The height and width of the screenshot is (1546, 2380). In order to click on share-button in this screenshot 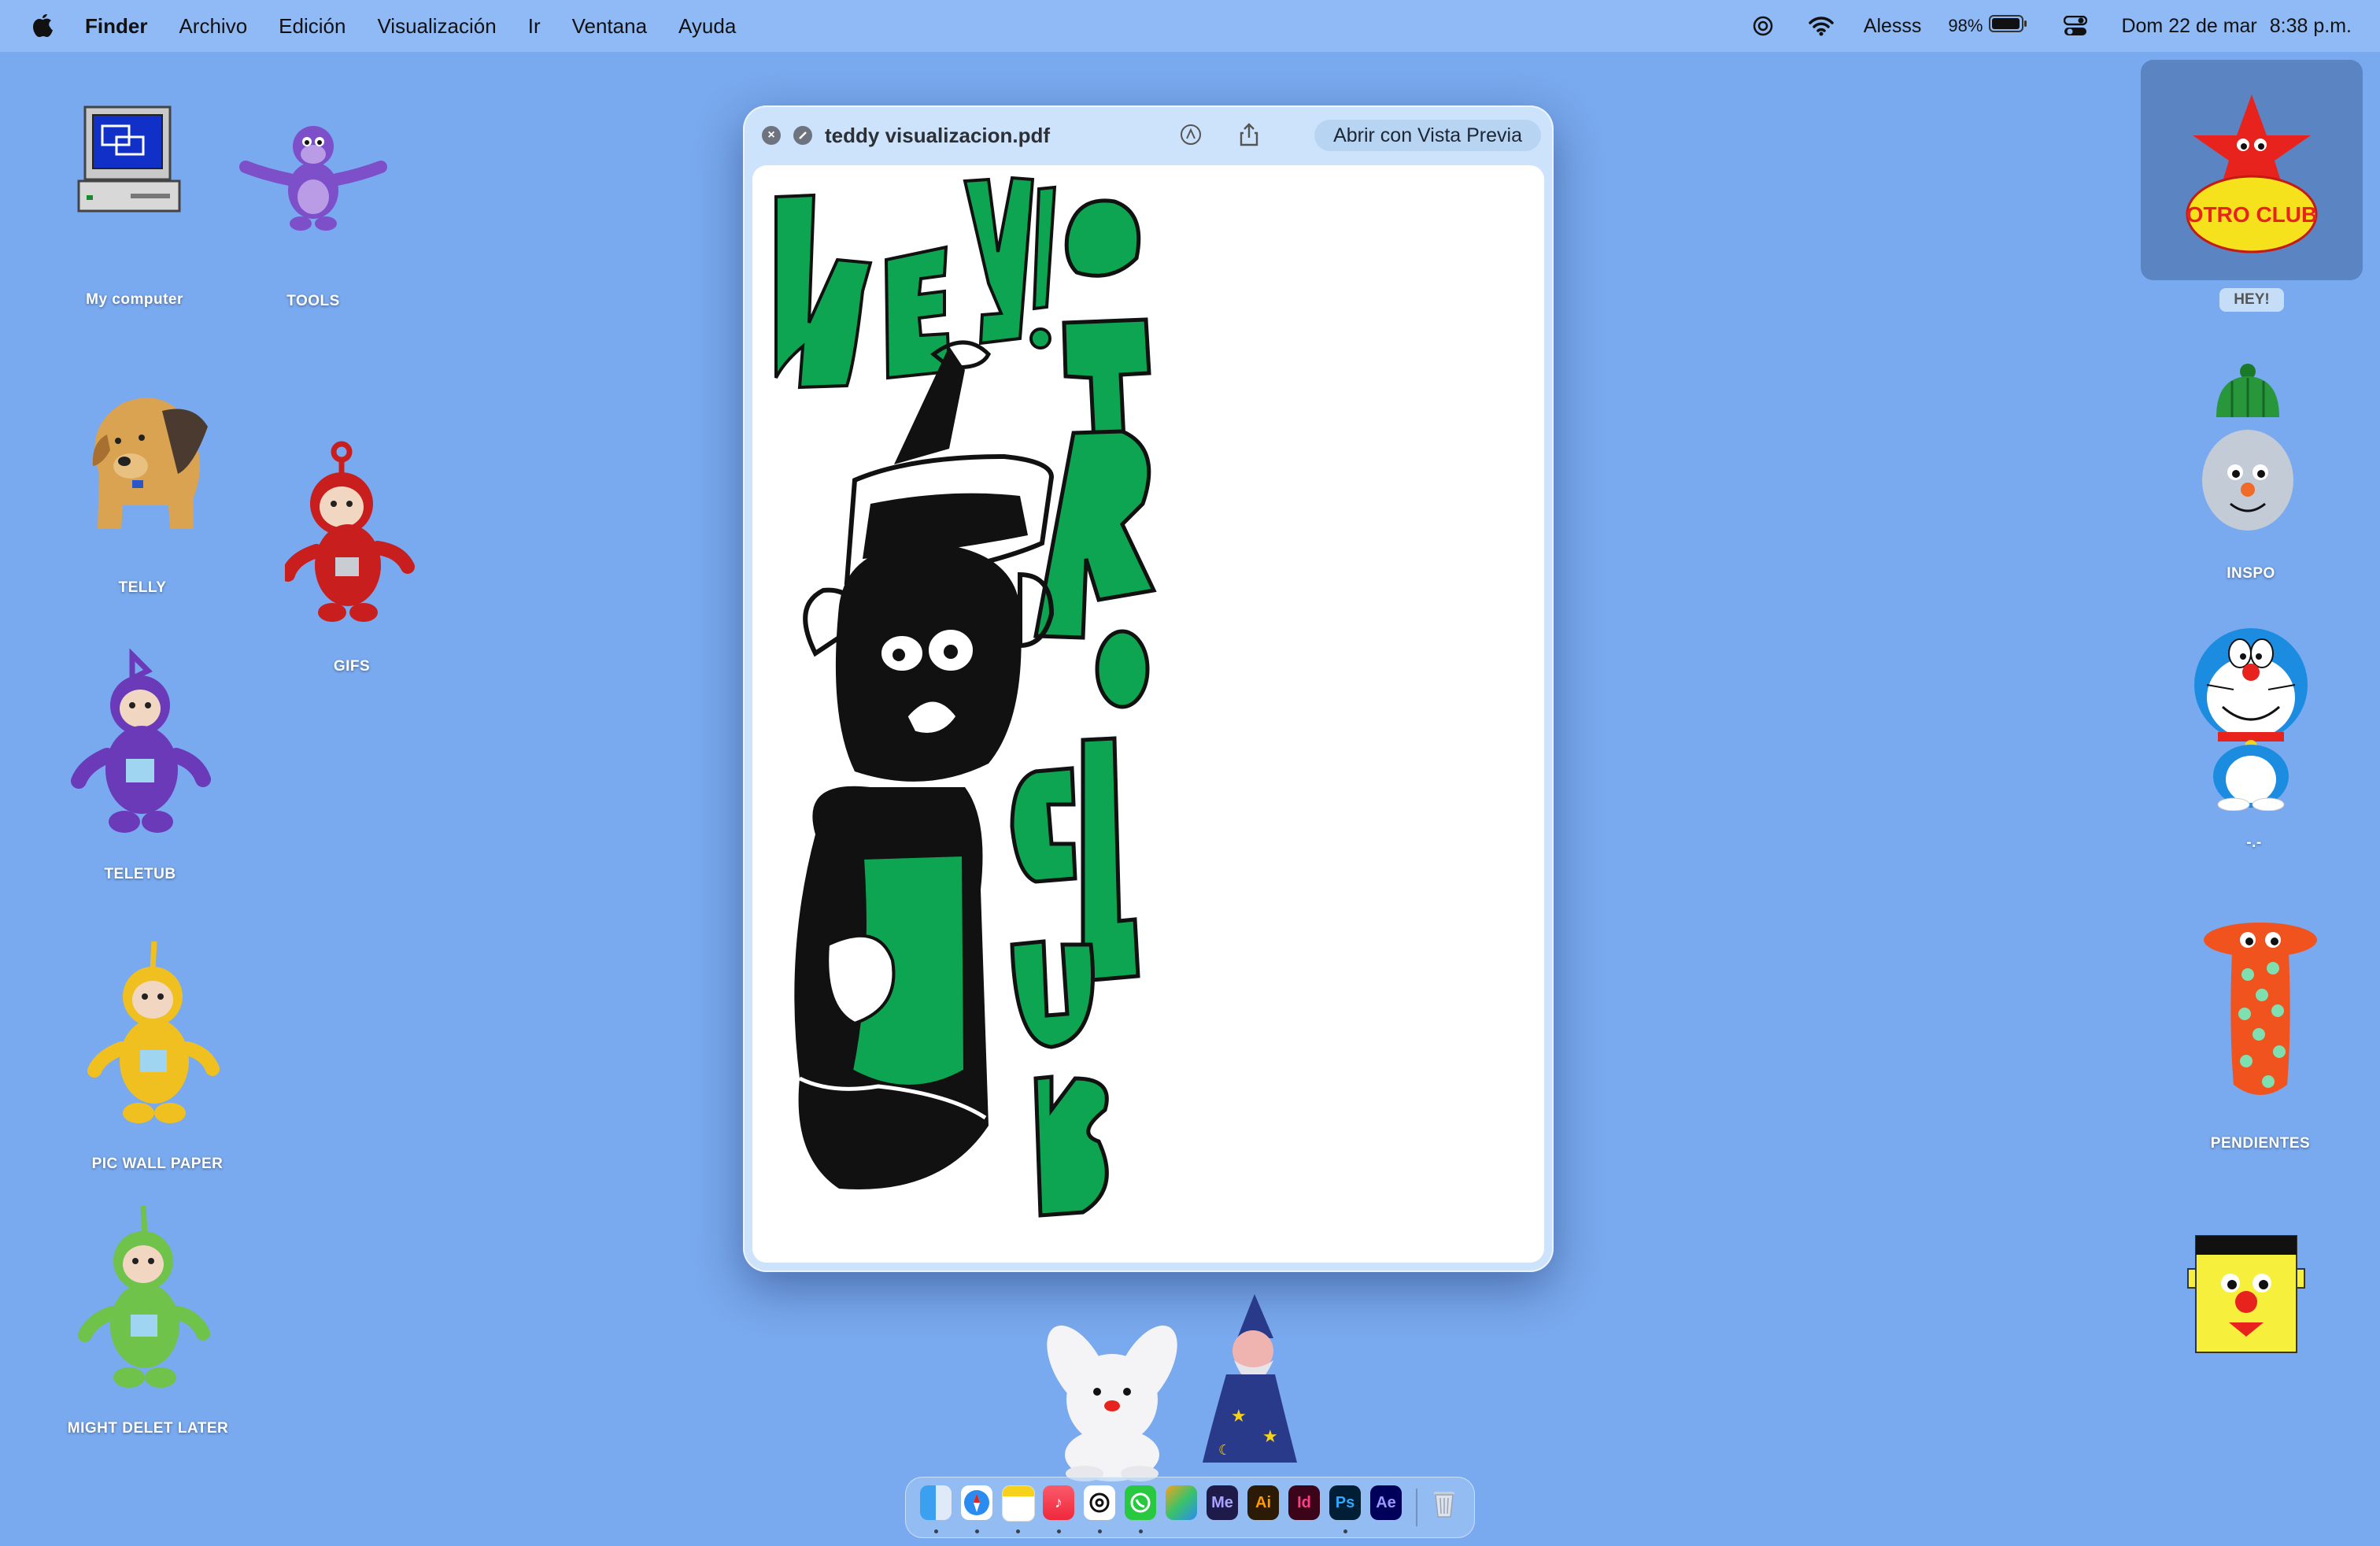, I will do `click(1249, 135)`.